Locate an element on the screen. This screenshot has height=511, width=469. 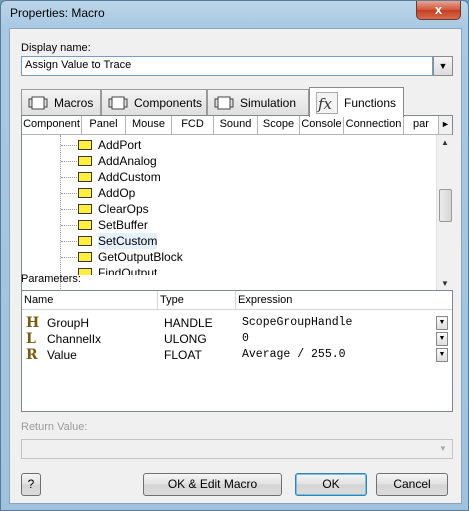
tab-macros-label: Macros is located at coordinates (74, 103).